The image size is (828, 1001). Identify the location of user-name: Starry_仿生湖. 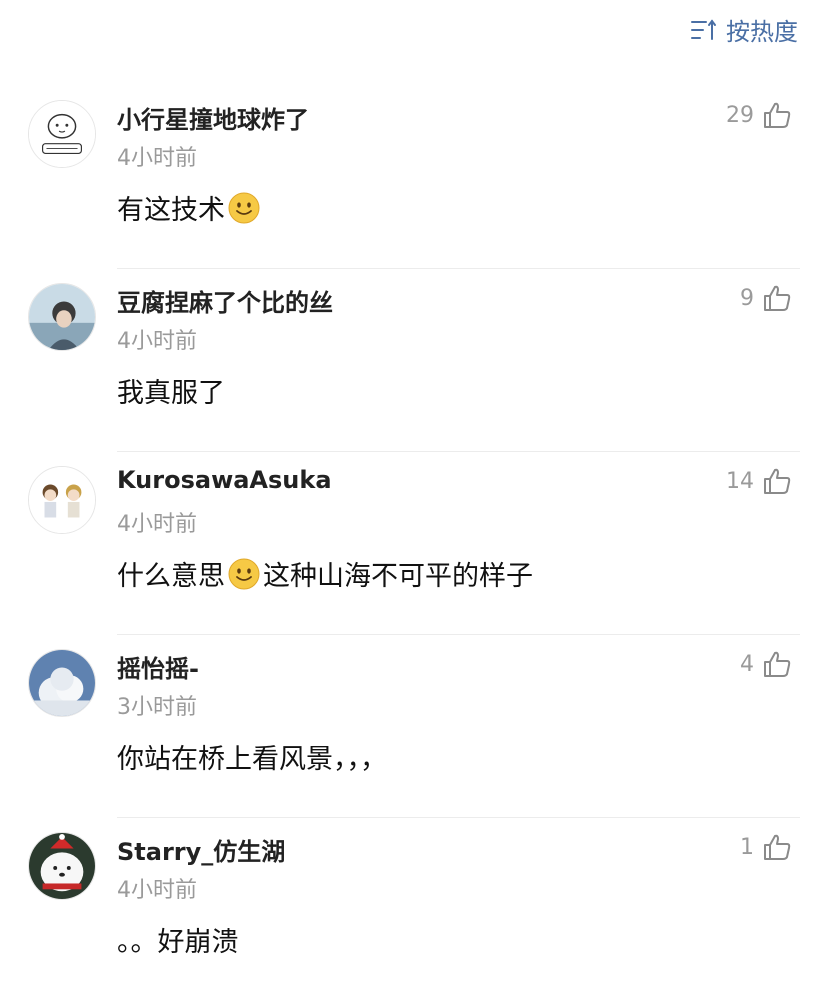
(201, 849).